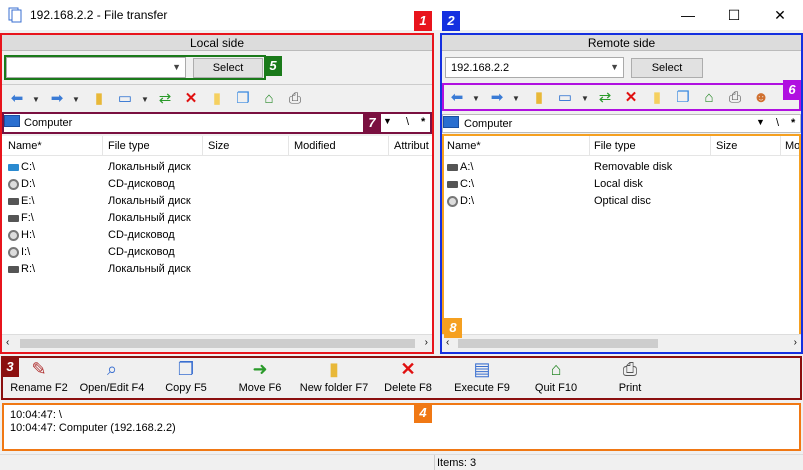  I want to click on execute-button: ▤ Execute F9, so click(482, 379).